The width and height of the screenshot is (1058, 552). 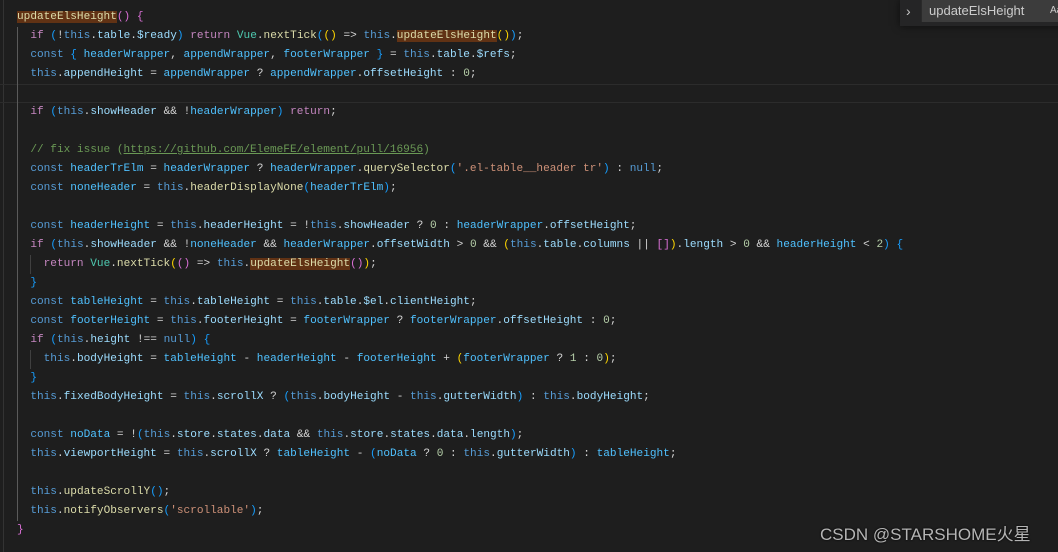 I want to click on code-line: if (this.height !== null) {, so click(x=537, y=340).